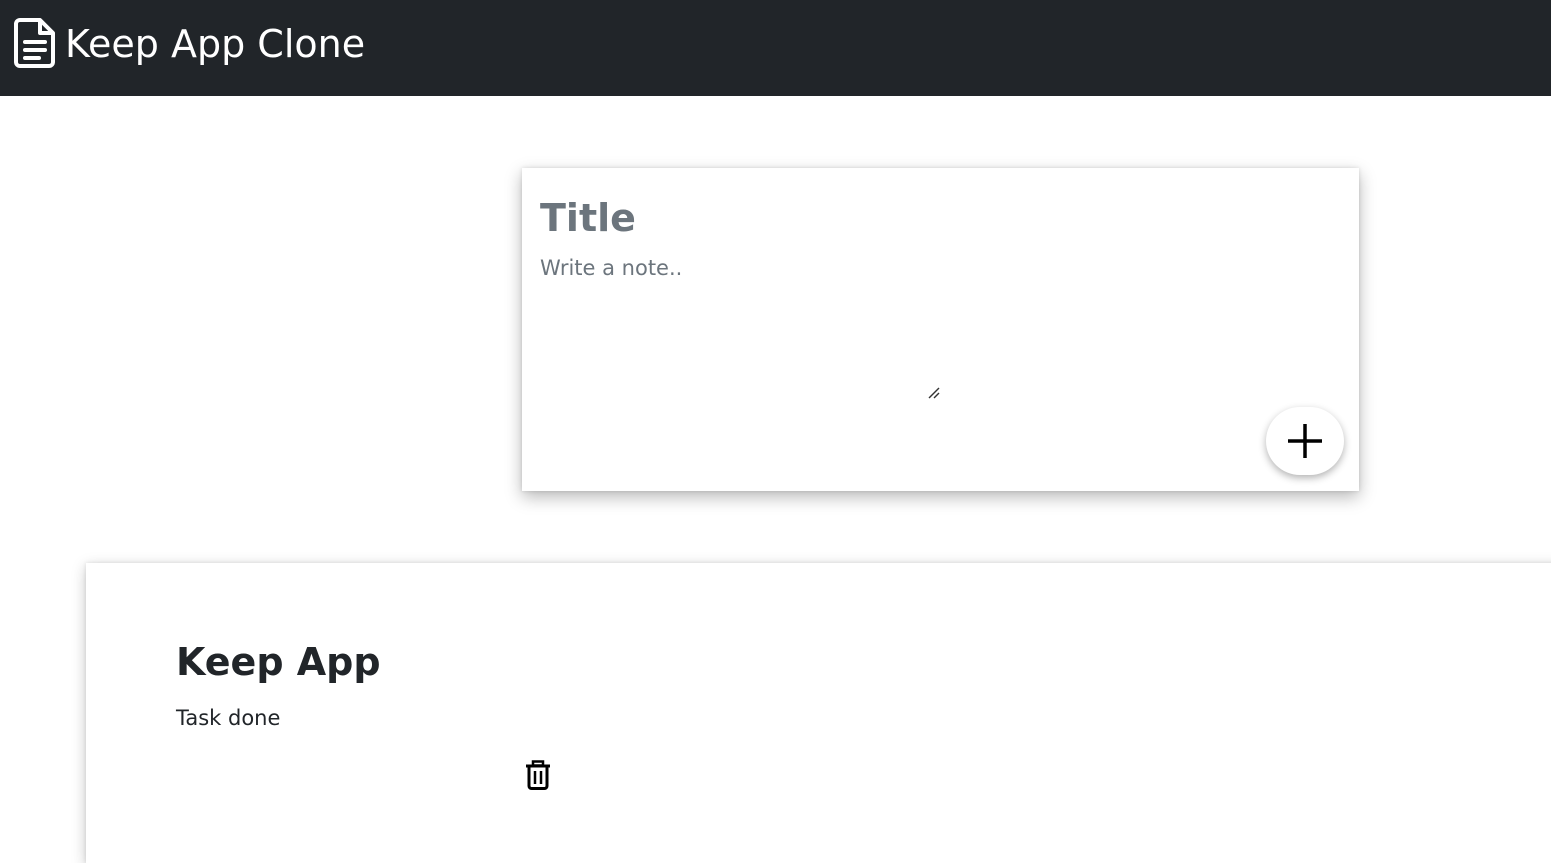  Describe the element at coordinates (890, 218) in the screenshot. I see `title-input` at that location.